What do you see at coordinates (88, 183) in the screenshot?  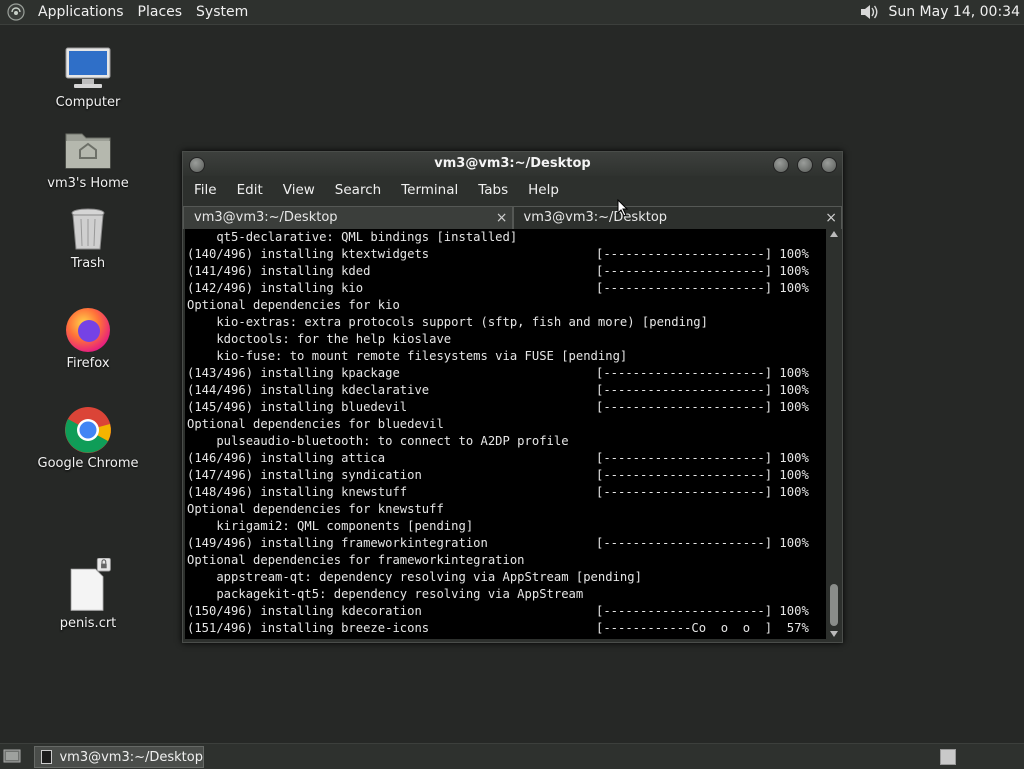 I see `desktop-icon-label: vm3's Home` at bounding box center [88, 183].